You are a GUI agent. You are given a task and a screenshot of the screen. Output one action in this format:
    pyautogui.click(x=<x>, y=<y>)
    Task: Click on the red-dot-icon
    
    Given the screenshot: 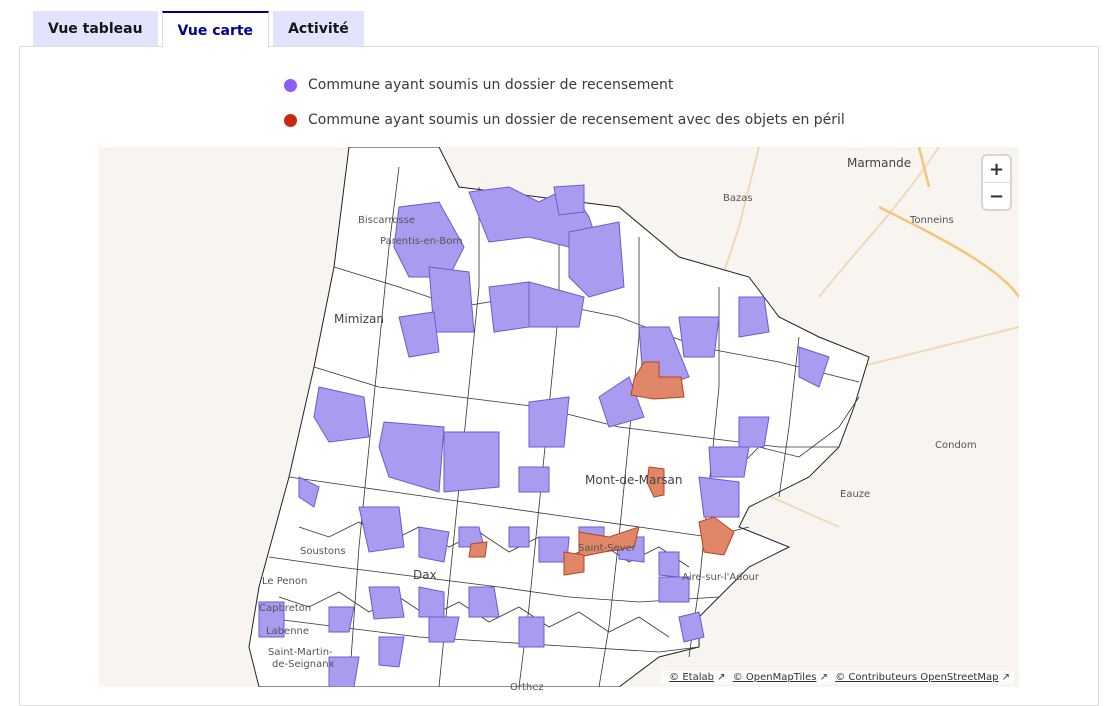 What is the action you would take?
    pyautogui.click(x=290, y=120)
    